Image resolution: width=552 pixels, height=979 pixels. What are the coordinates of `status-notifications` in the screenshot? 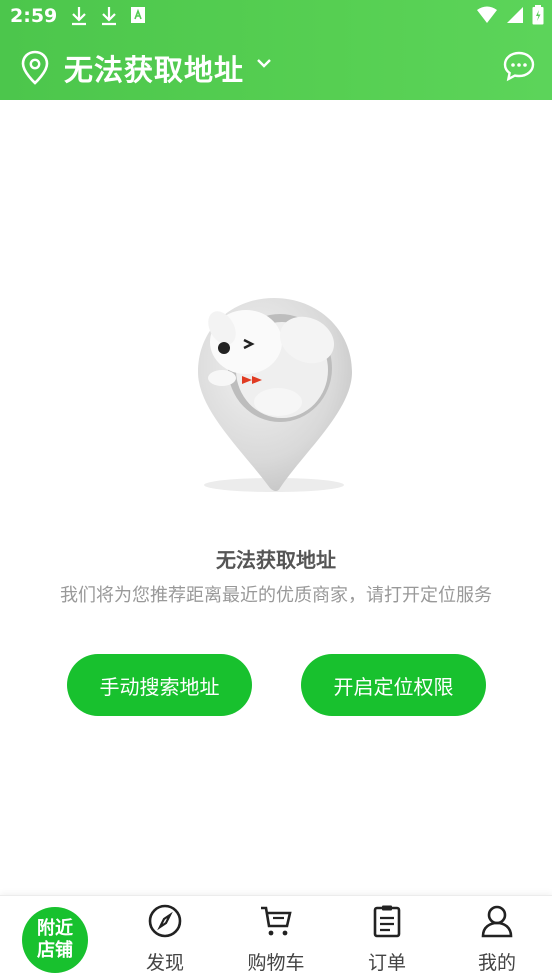 It's located at (108, 16).